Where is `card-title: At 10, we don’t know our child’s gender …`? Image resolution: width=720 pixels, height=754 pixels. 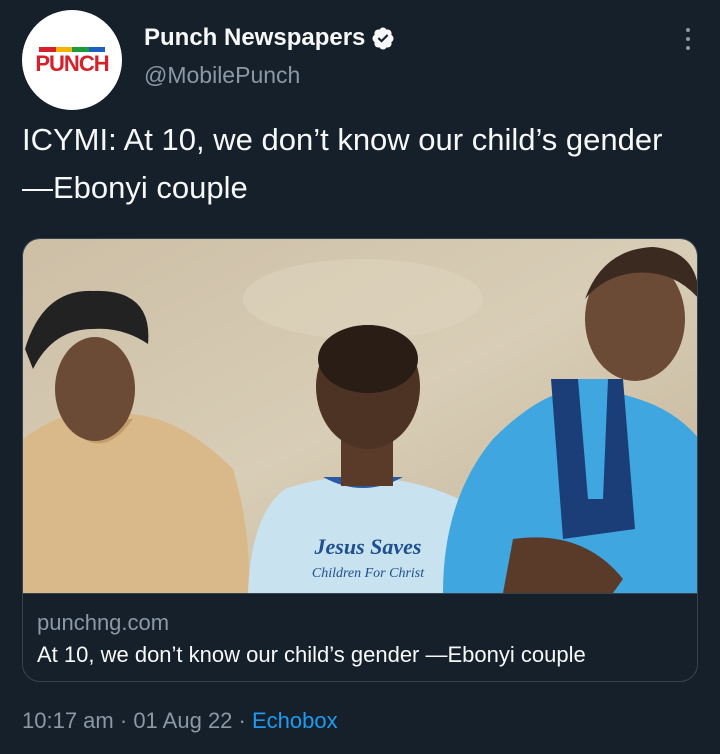 card-title: At 10, we don’t know our child’s gender … is located at coordinates (311, 655).